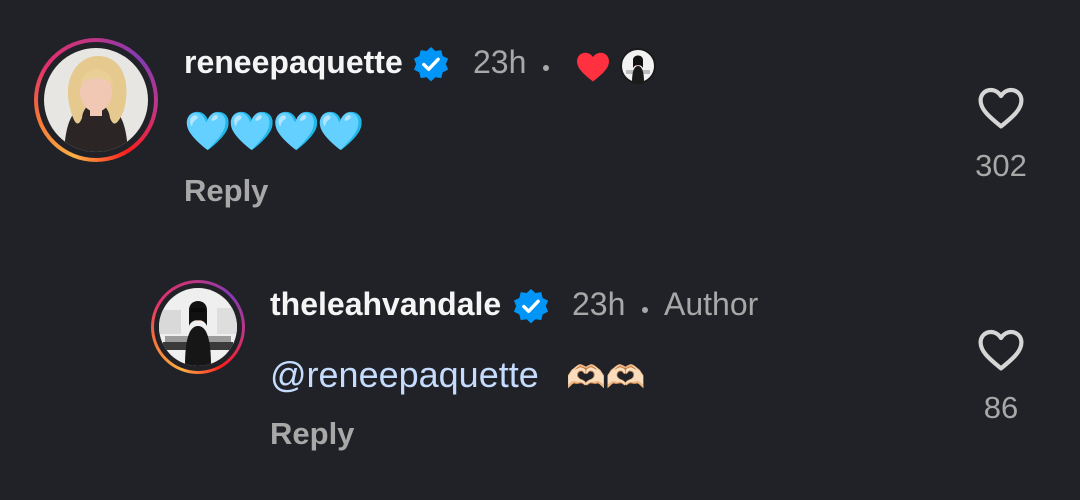  I want to click on author-tag: Author, so click(711, 304).